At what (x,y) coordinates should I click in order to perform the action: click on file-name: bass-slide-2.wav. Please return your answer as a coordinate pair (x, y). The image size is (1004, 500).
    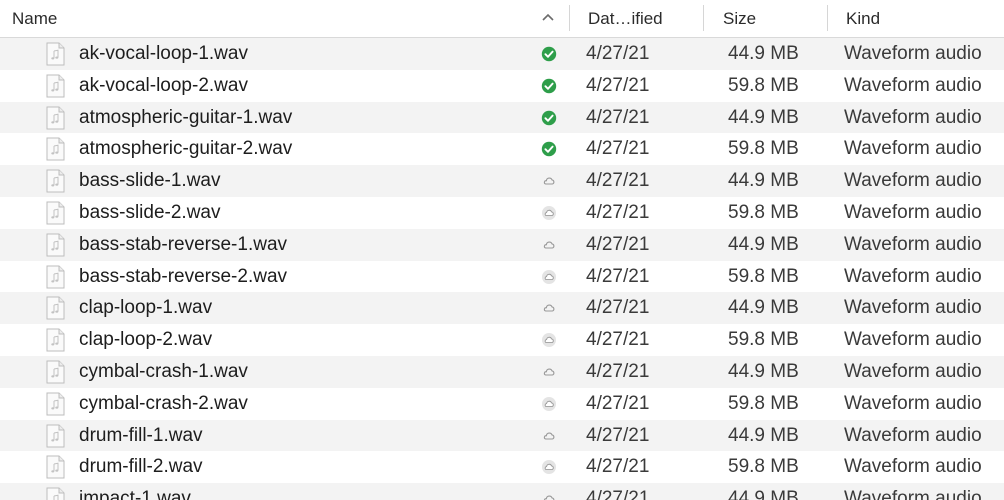
    Looking at the image, I should click on (150, 212).